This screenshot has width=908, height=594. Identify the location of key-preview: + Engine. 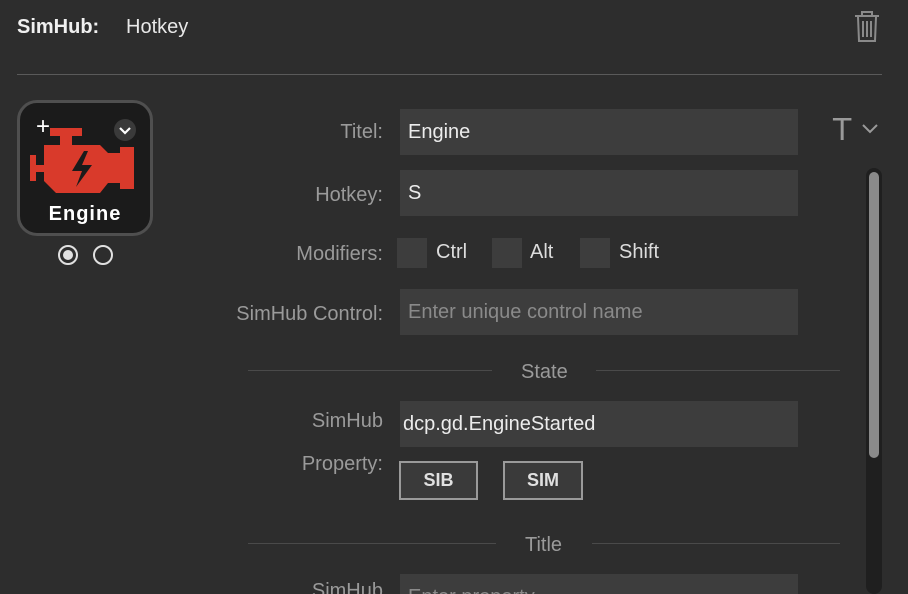
(85, 168).